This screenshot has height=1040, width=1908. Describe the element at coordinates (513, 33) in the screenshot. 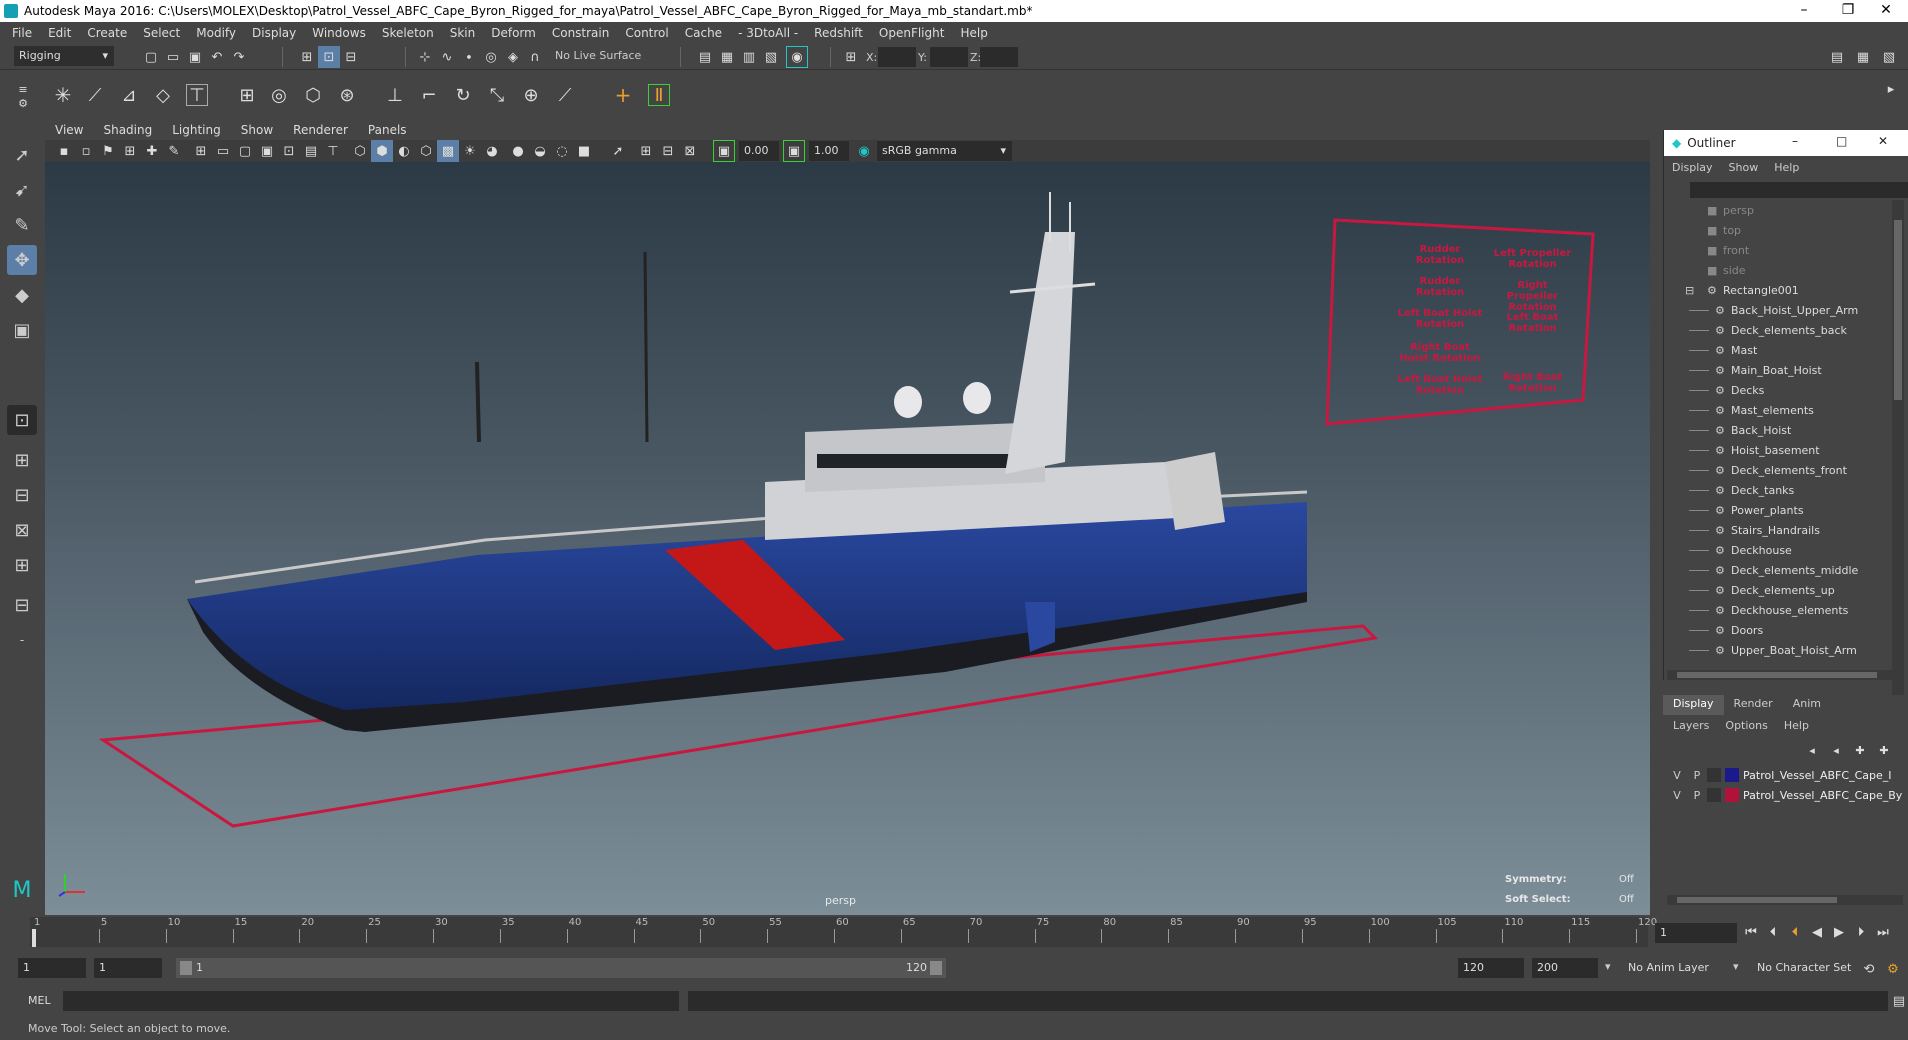

I see `menu-deform: Deform` at that location.